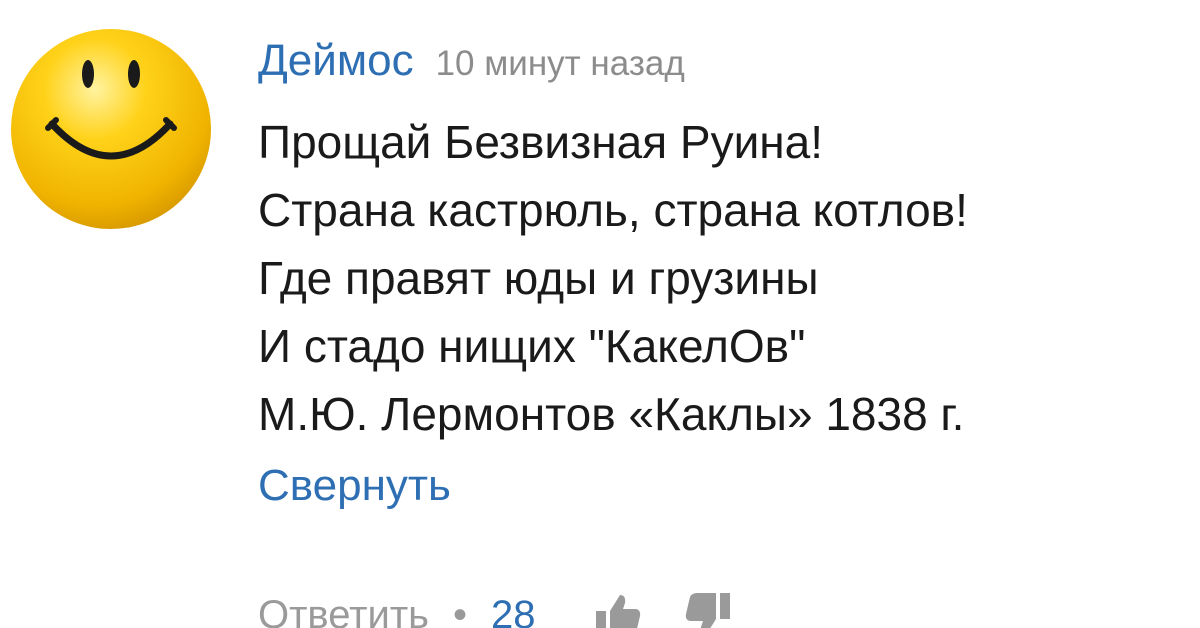  What do you see at coordinates (719, 486) in the screenshot?
I see `collapse-link: Свернуть` at bounding box center [719, 486].